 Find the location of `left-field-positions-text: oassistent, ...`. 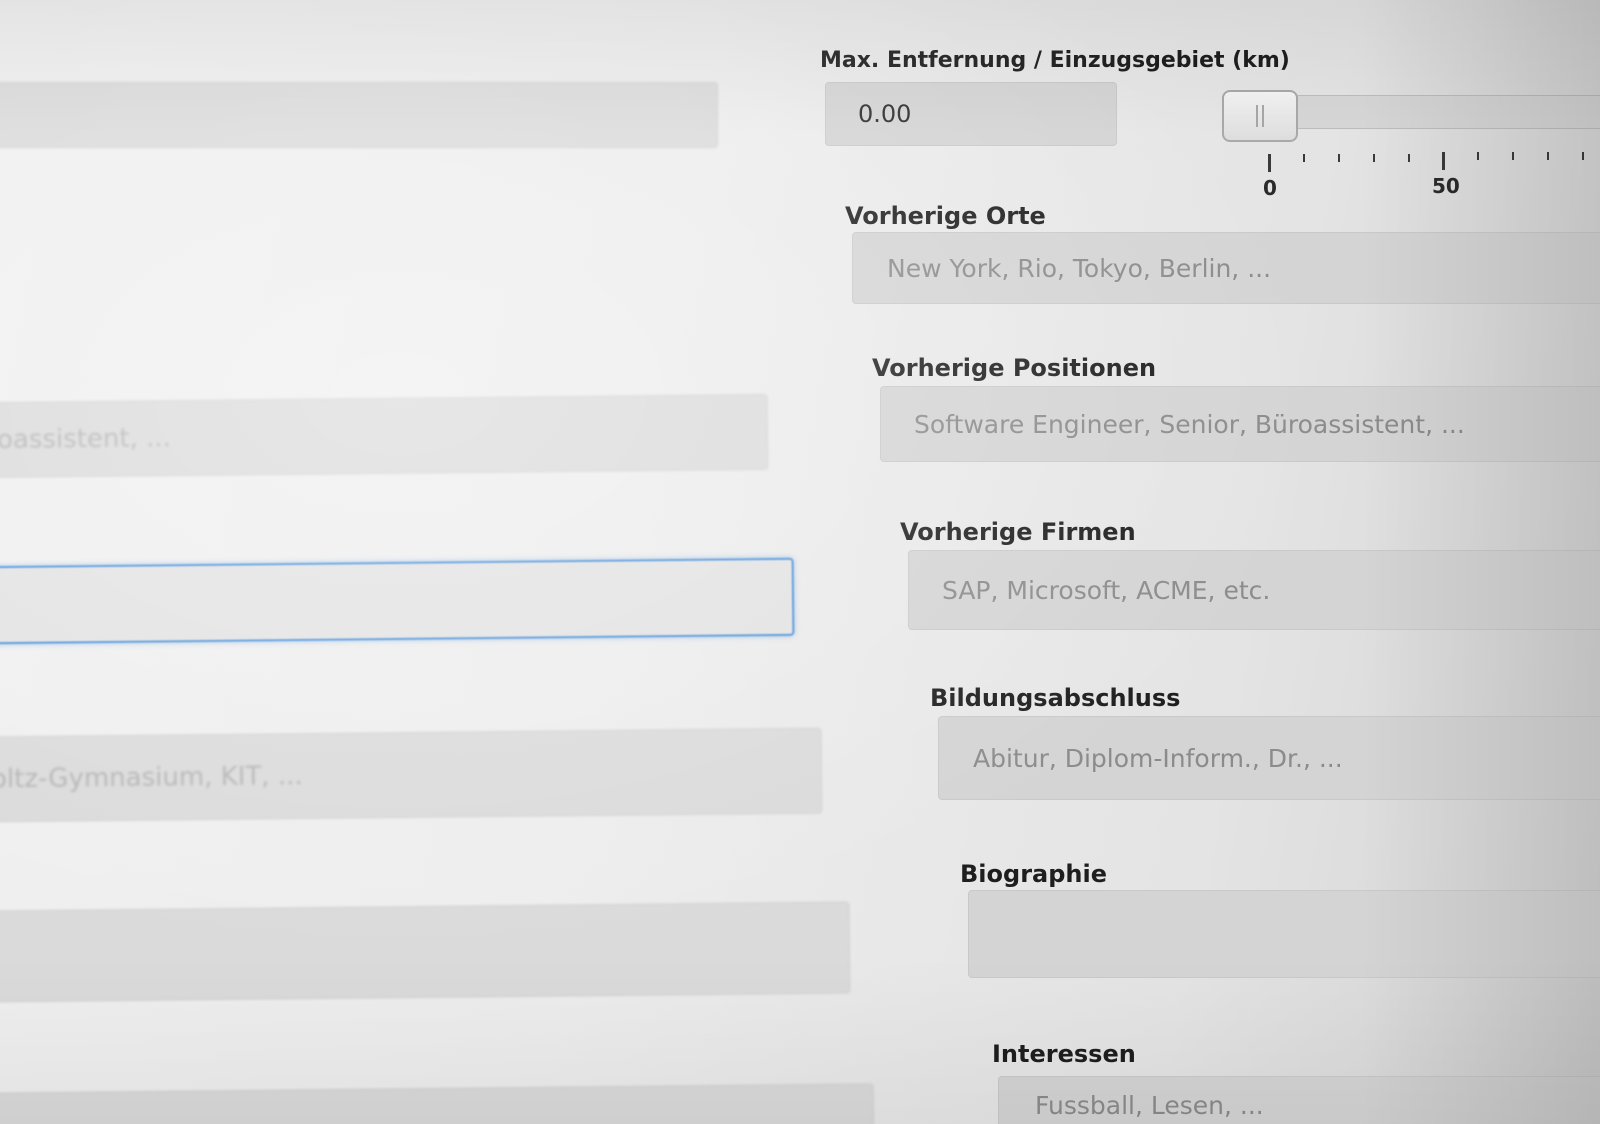

left-field-positions-text: oassistent, ... is located at coordinates (86, 439).